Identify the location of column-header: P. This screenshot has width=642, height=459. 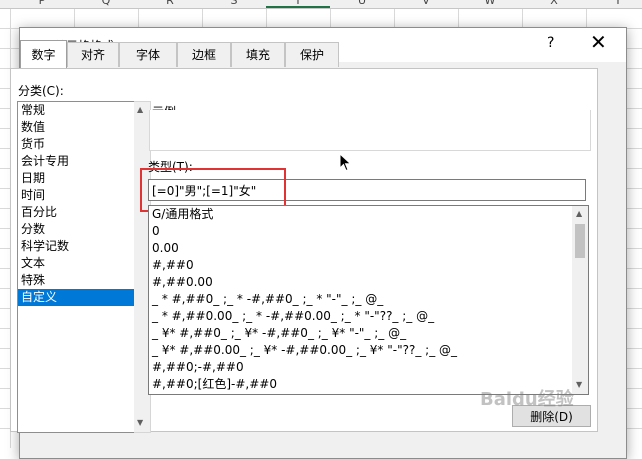
(42, 3).